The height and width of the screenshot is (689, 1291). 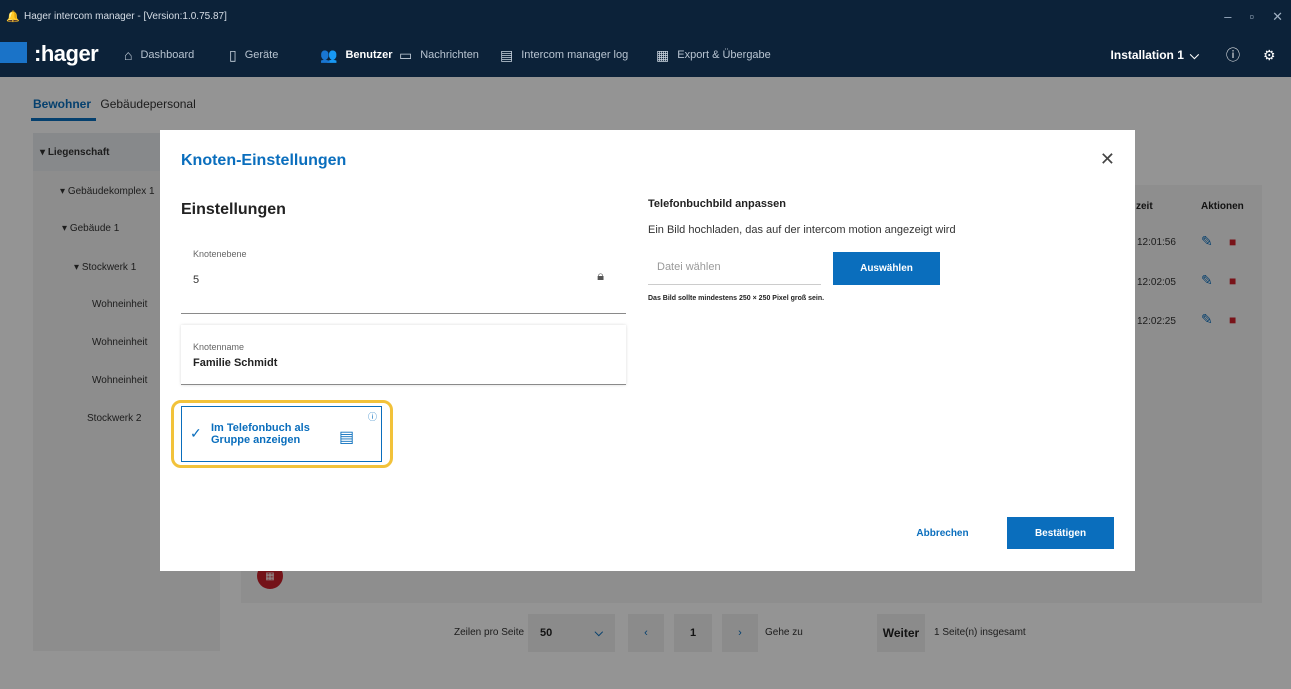 I want to click on nav-benutzer: 👥 Benutzer, so click(x=356, y=55).